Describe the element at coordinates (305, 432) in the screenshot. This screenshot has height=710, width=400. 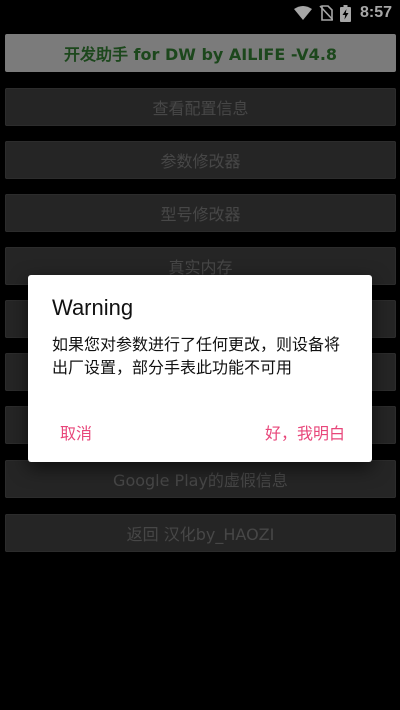
I see `confirm-button: 好，我明白` at that location.